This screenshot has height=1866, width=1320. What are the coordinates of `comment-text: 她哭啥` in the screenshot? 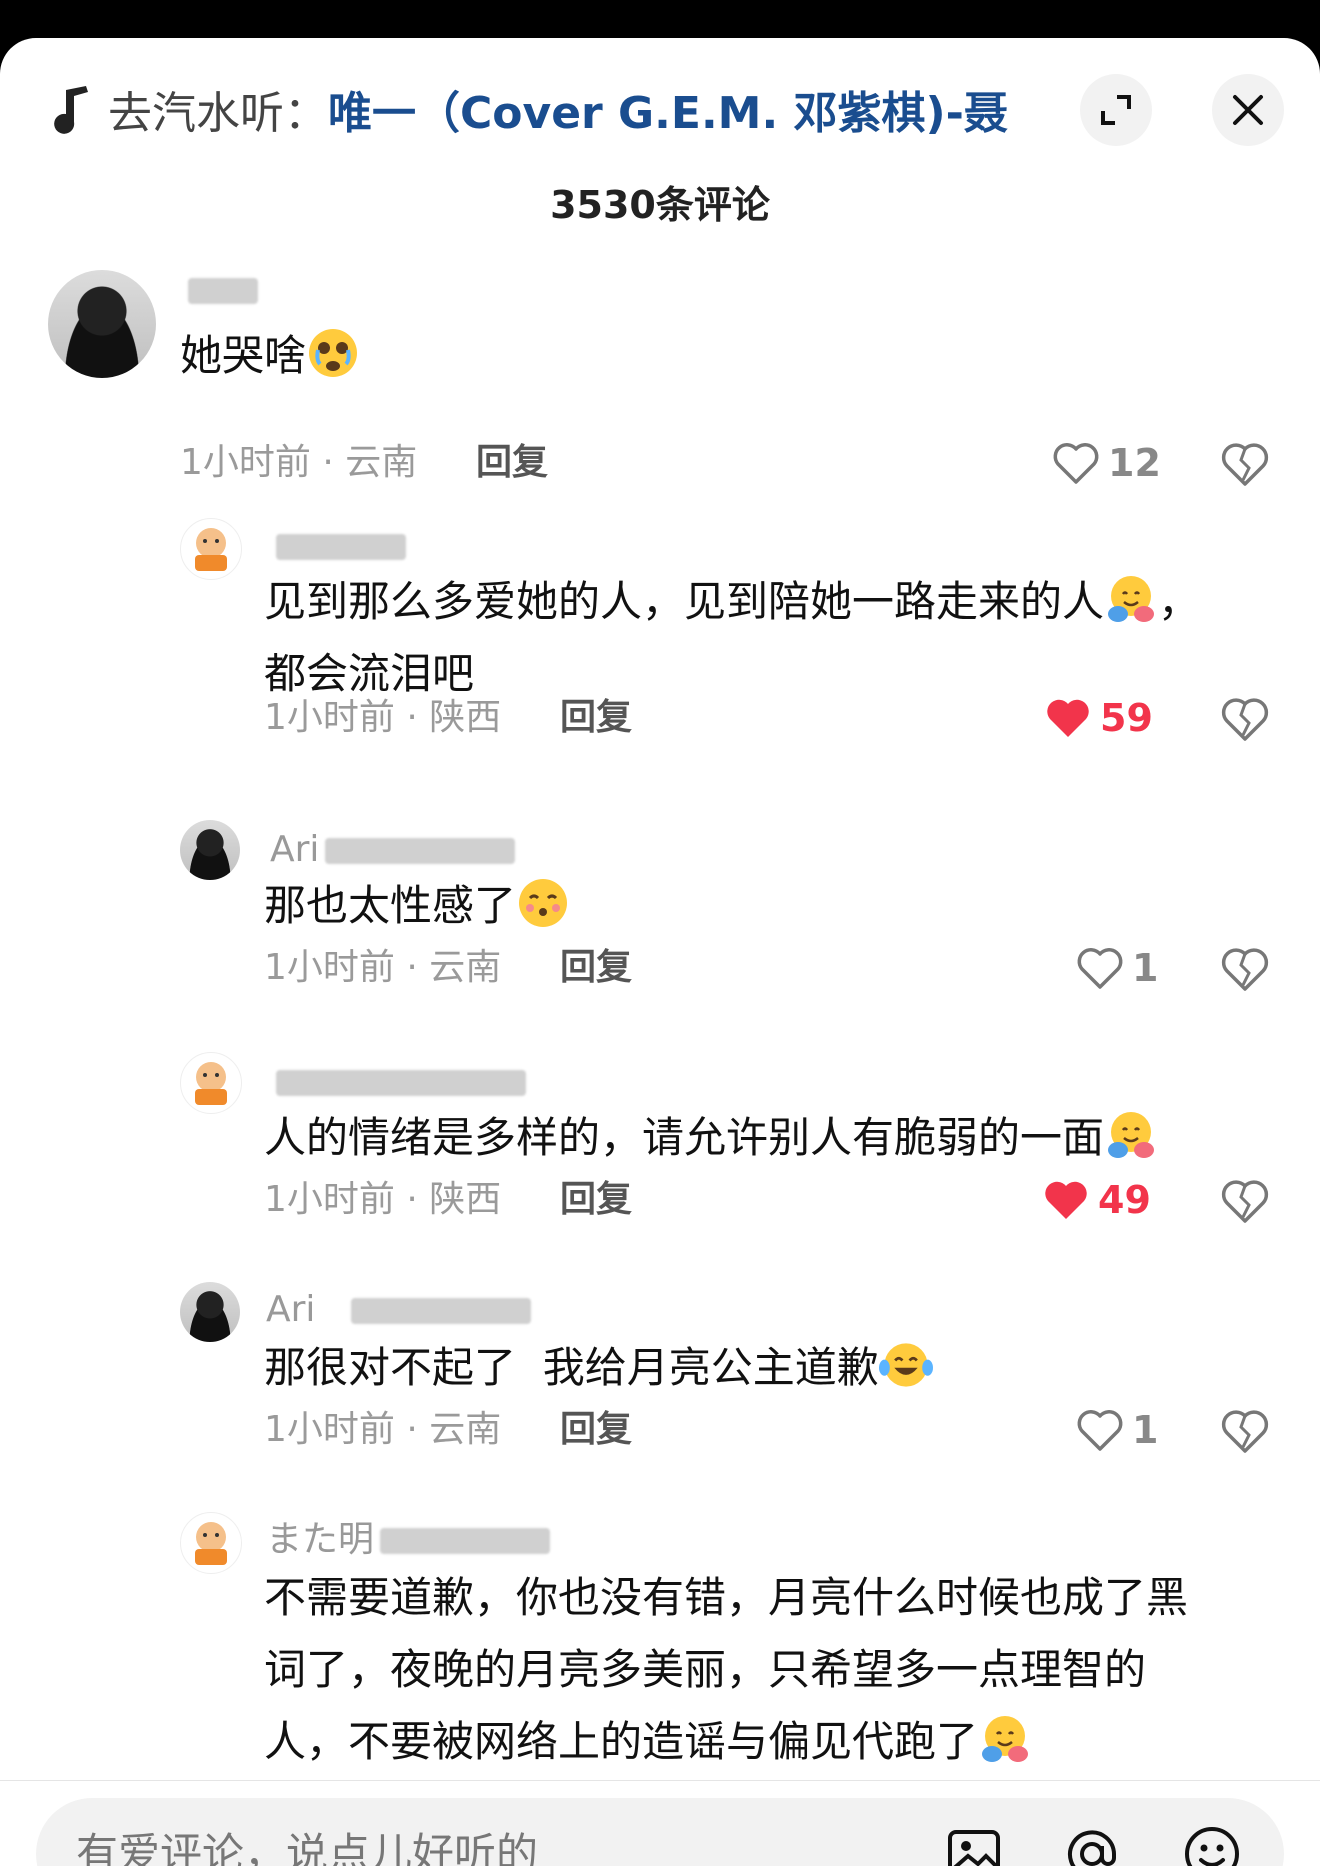 It's located at (270, 356).